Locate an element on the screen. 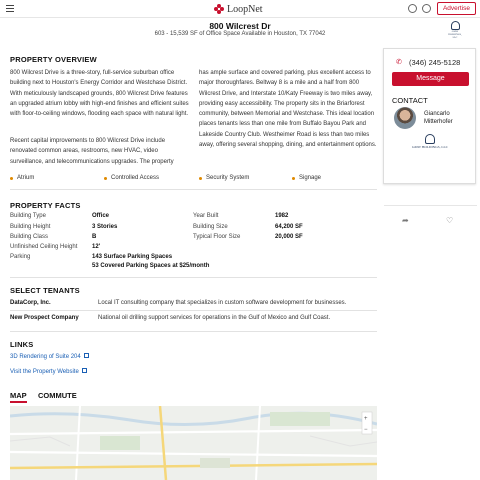 The width and height of the screenshot is (480, 480). broker-logo-icon is located at coordinates (455, 25).